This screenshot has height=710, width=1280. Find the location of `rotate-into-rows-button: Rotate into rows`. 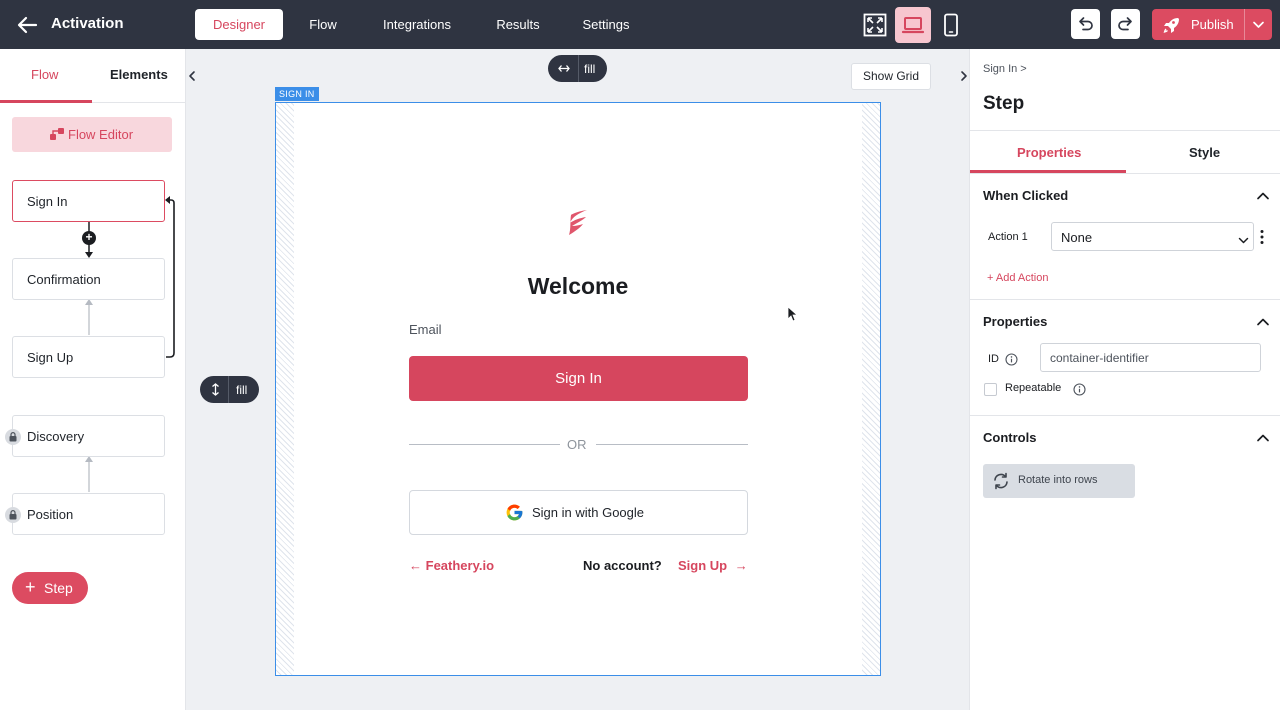

rotate-into-rows-button: Rotate into rows is located at coordinates (1059, 481).